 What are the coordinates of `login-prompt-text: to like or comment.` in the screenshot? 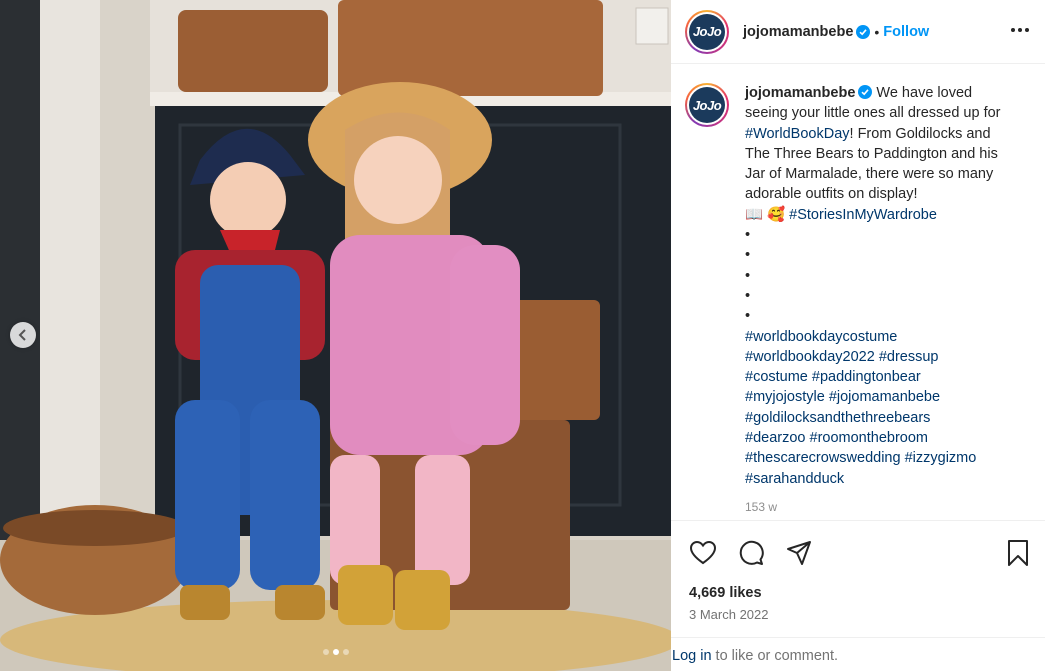 It's located at (775, 656).